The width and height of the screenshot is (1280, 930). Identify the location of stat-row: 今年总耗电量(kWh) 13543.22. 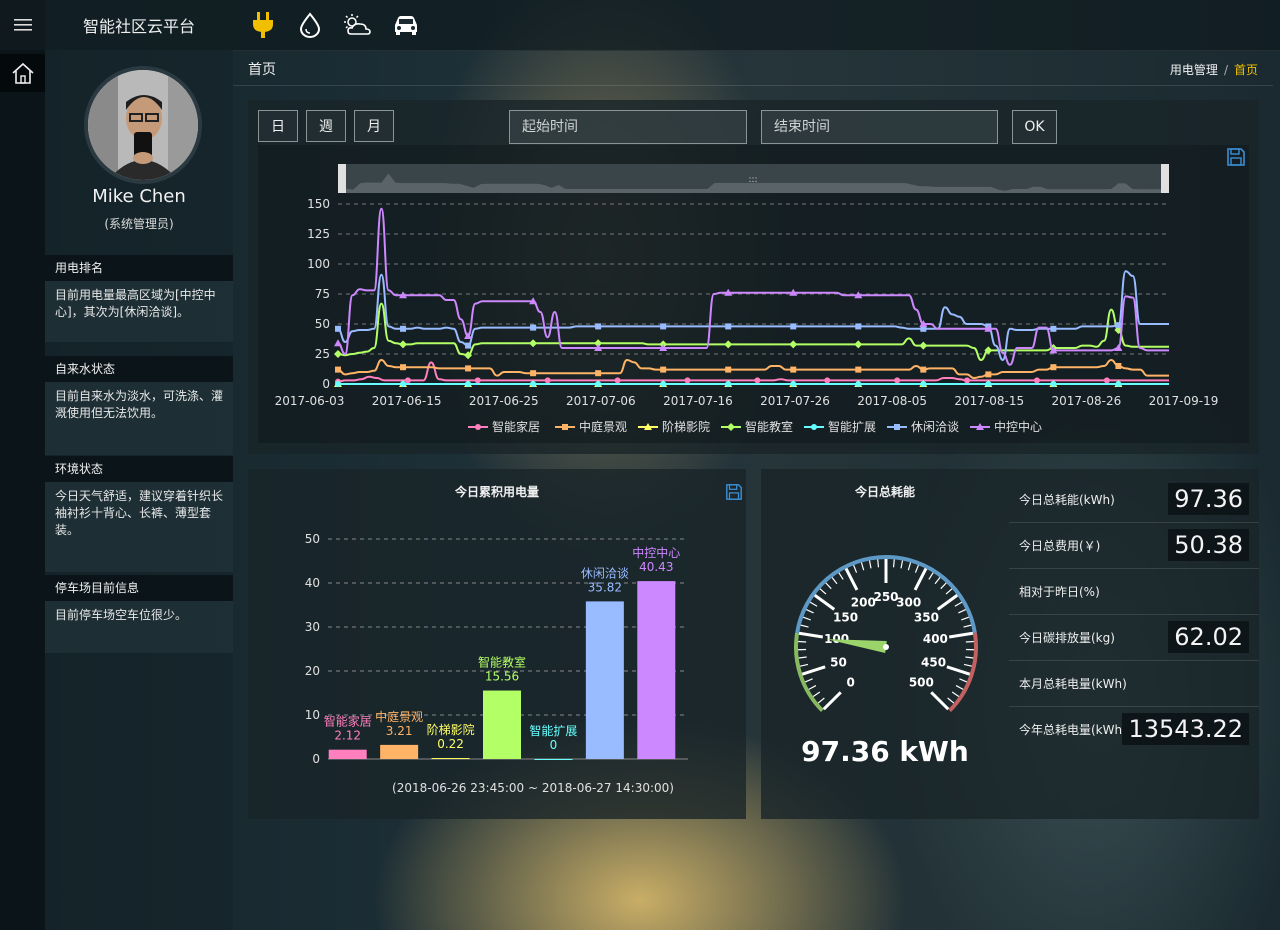
(1134, 729).